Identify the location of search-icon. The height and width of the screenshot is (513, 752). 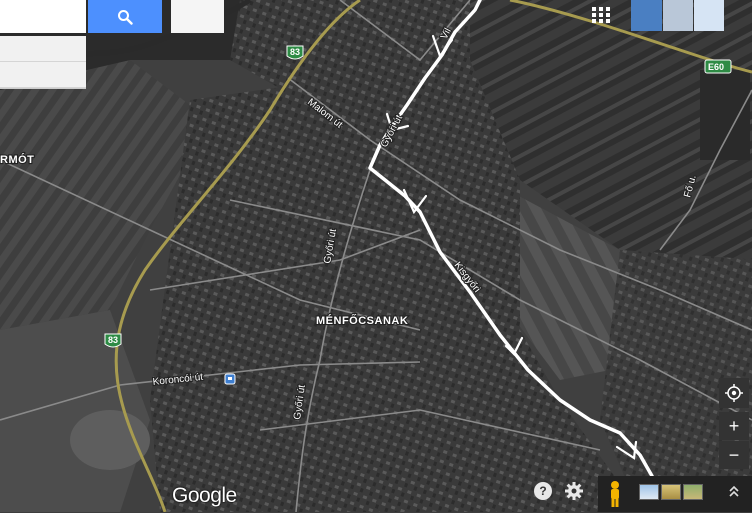
(125, 17).